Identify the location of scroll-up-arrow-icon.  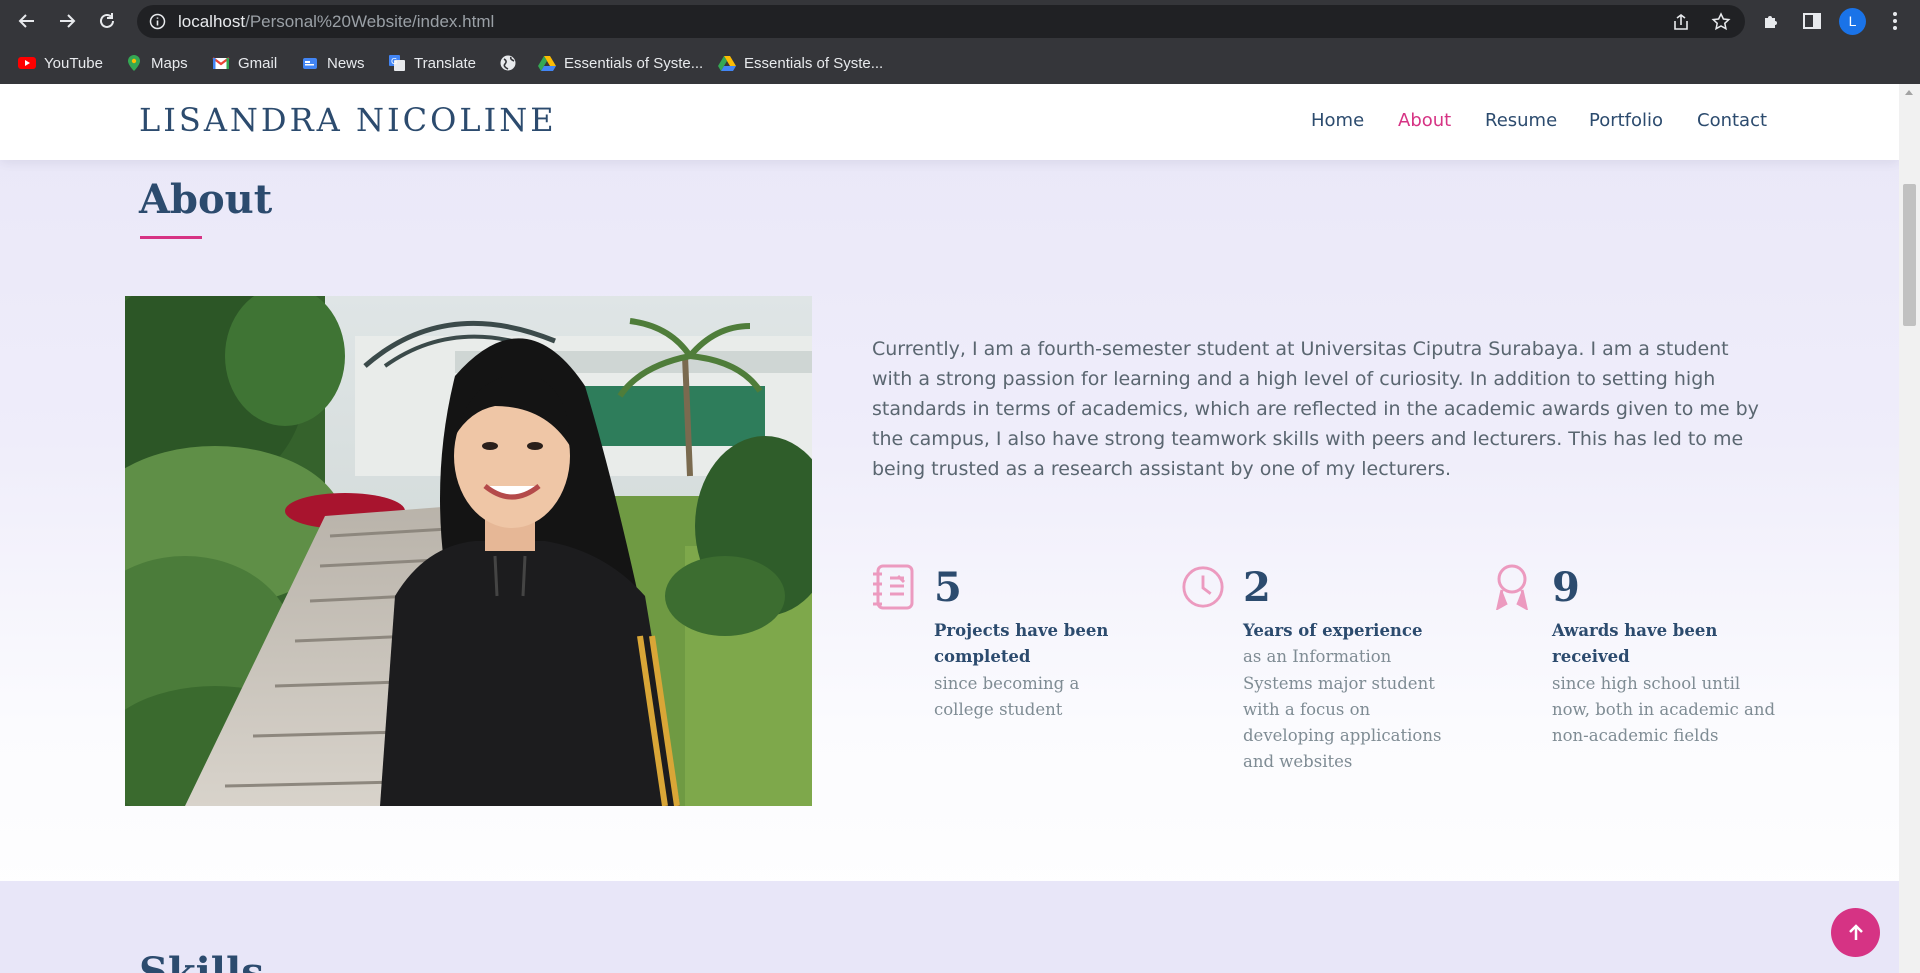
(1909, 92).